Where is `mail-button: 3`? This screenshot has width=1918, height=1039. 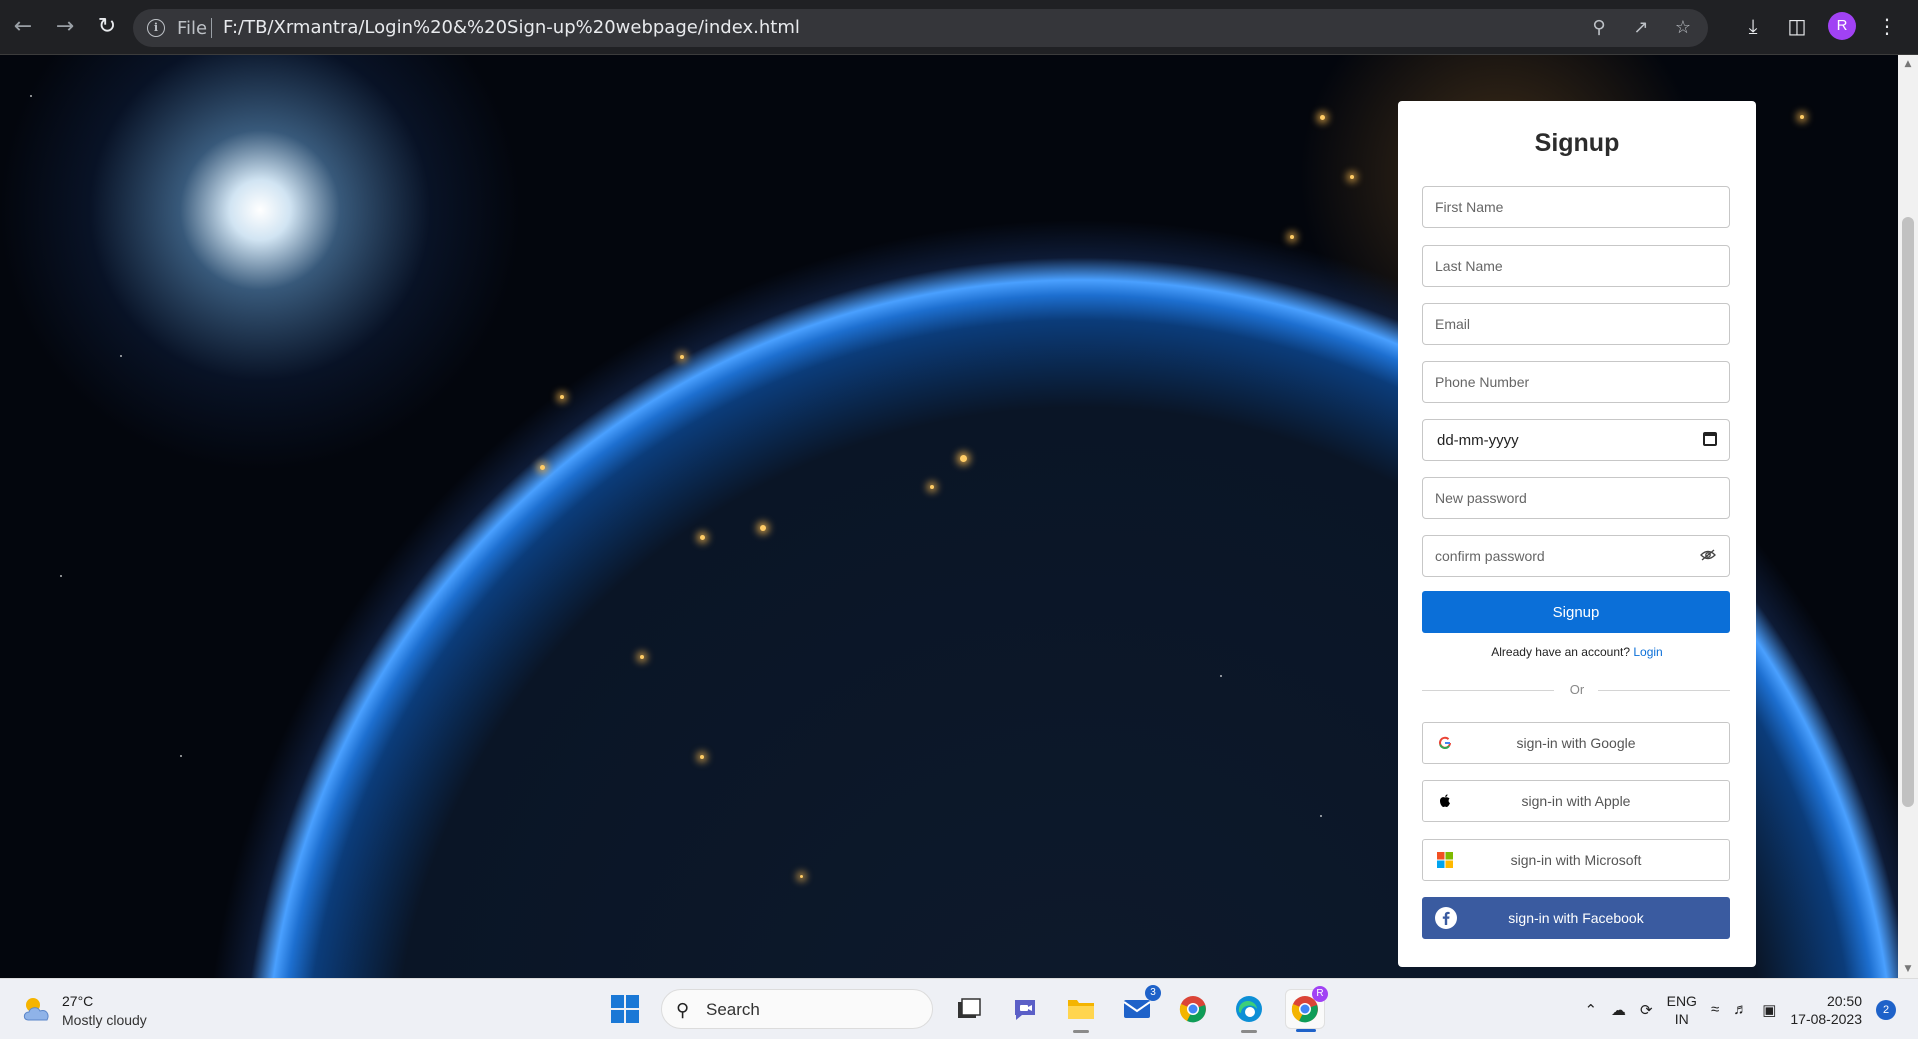
mail-button: 3 is located at coordinates (1139, 1007).